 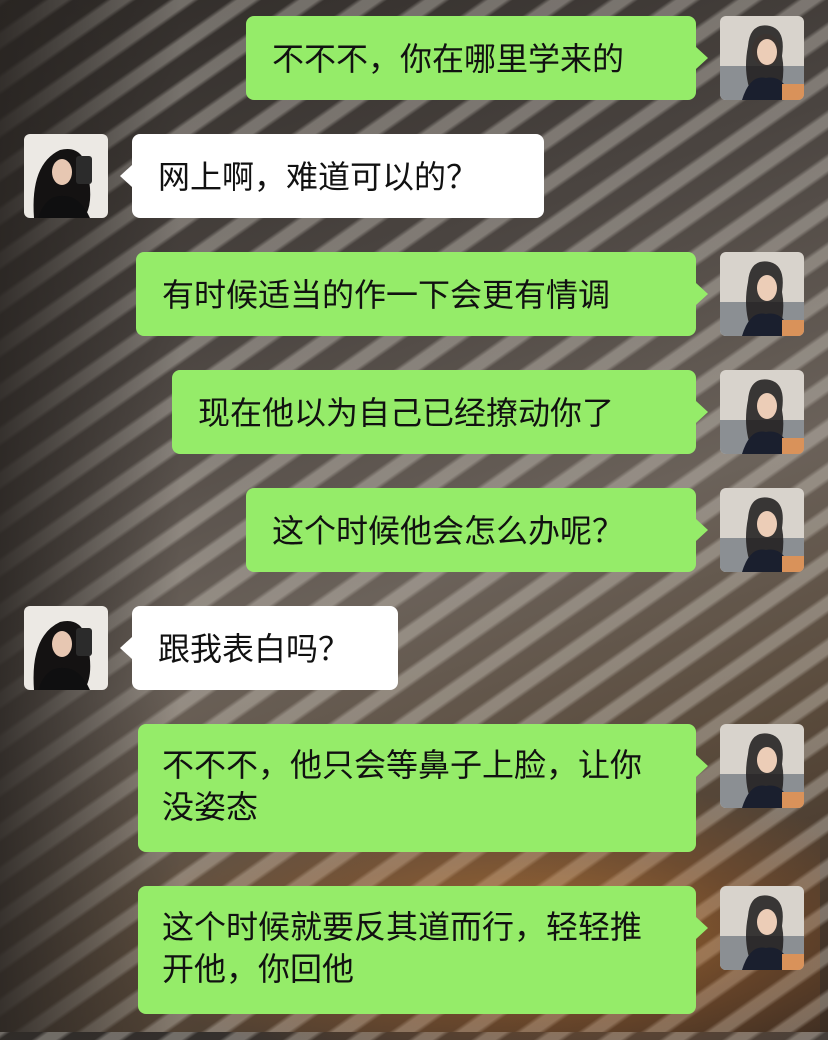 I want to click on message-bubble: 不不不，他只会等鼻子上脸，让你没姿态, so click(x=417, y=788).